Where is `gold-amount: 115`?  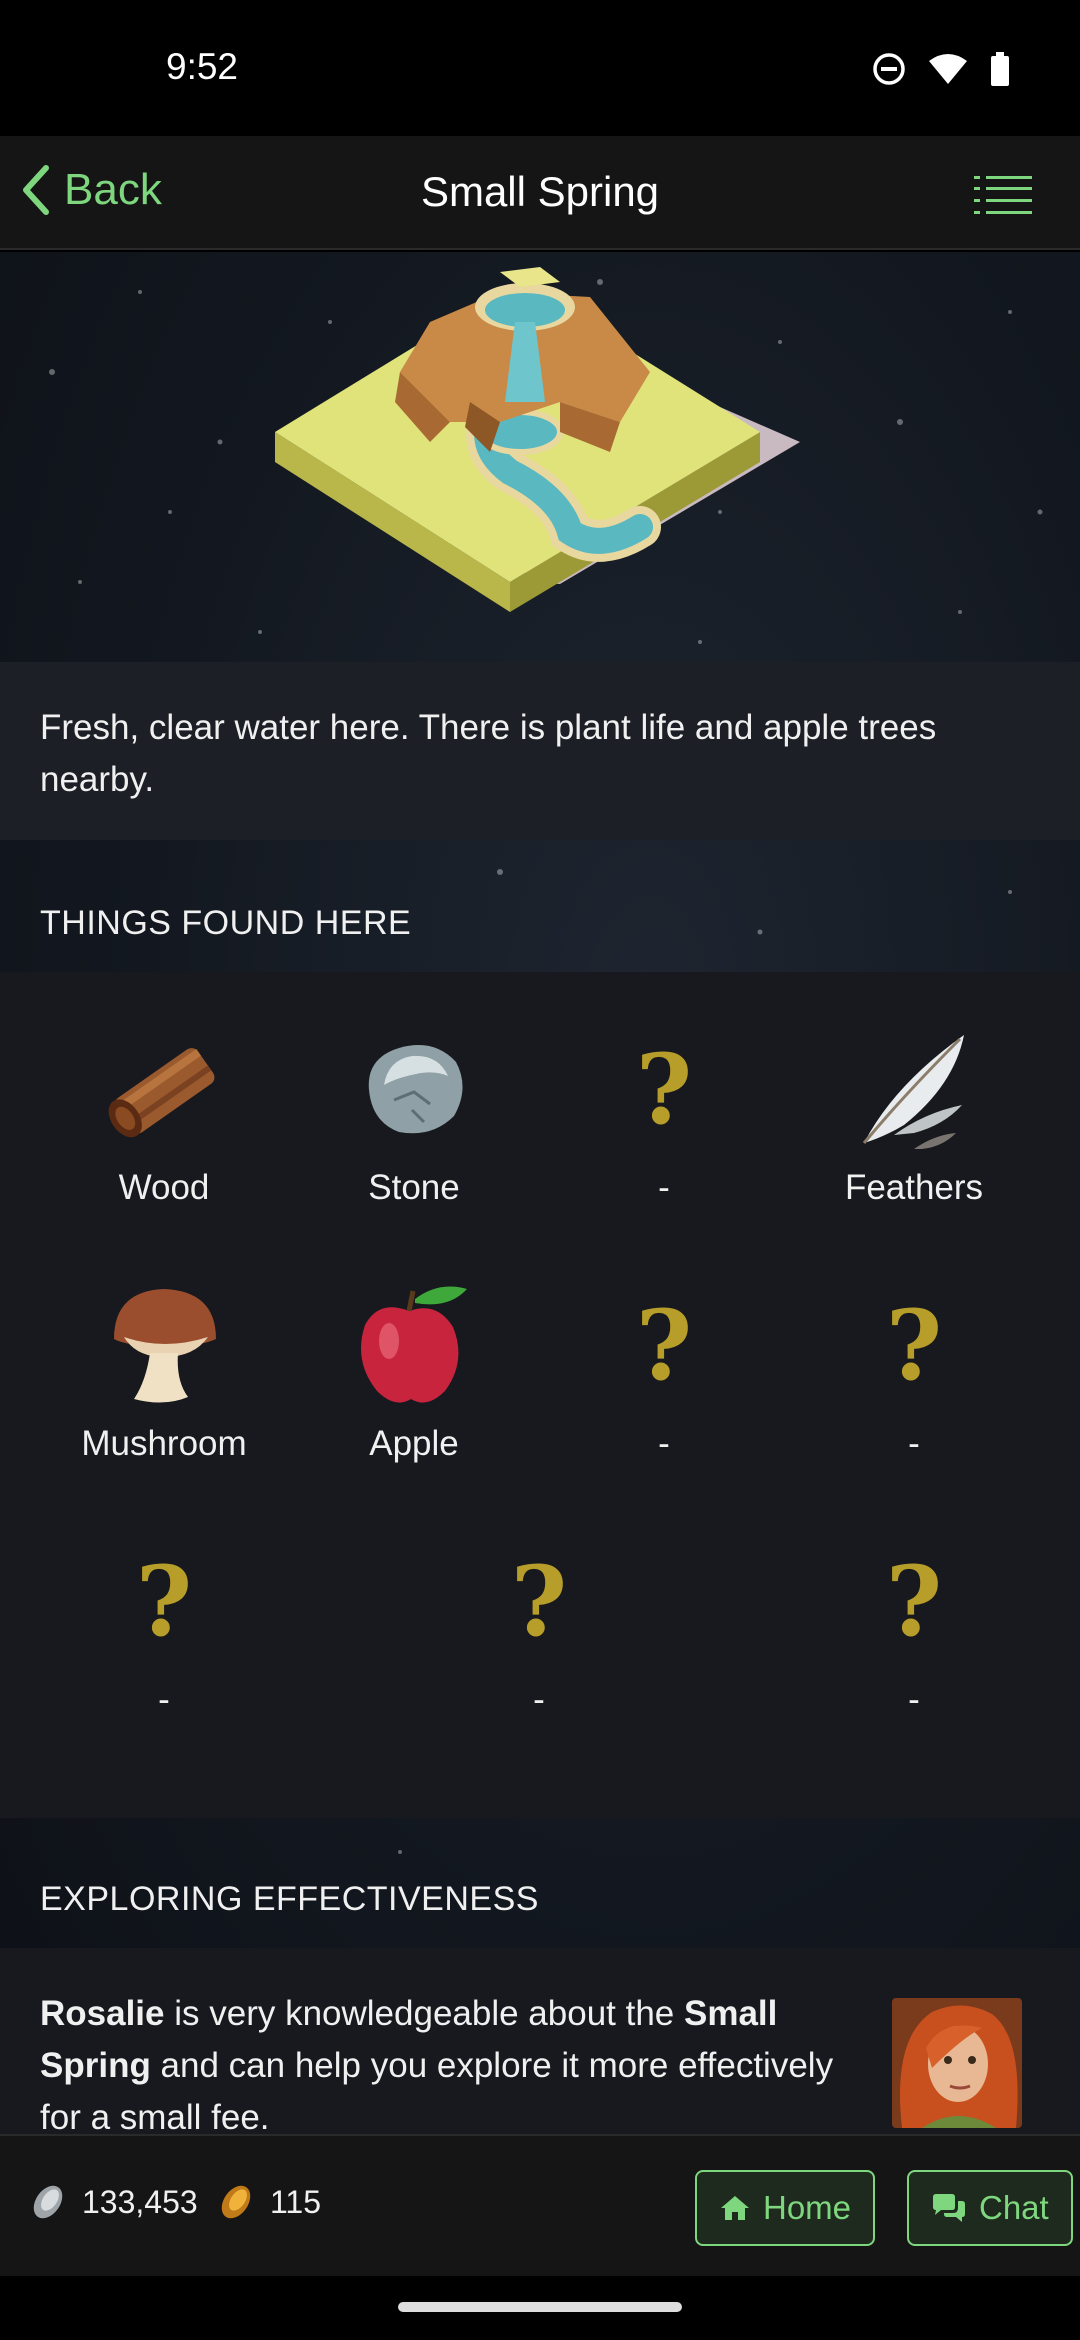 gold-amount: 115 is located at coordinates (296, 2201).